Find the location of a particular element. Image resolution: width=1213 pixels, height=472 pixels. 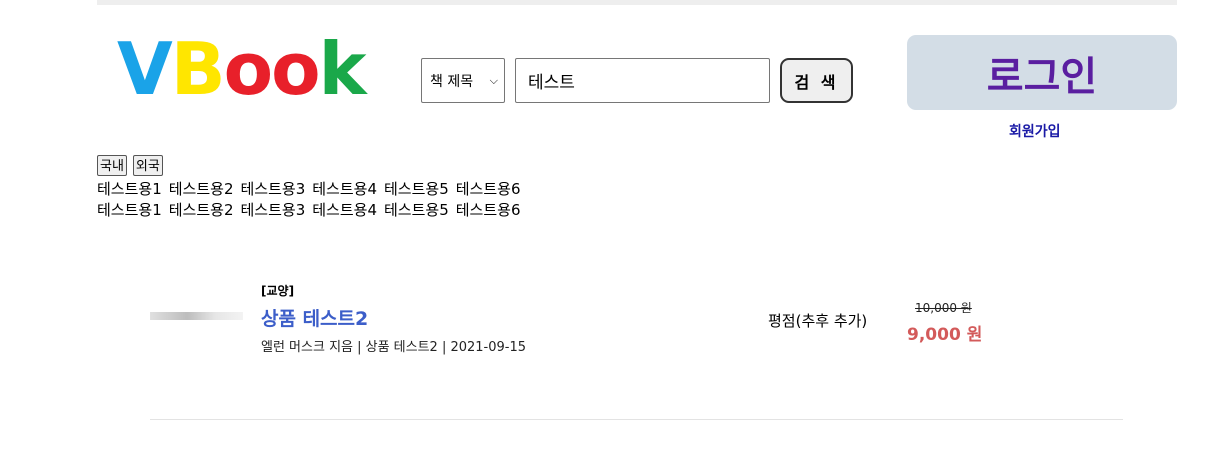

search-type-label: 책 제목 is located at coordinates (452, 81).